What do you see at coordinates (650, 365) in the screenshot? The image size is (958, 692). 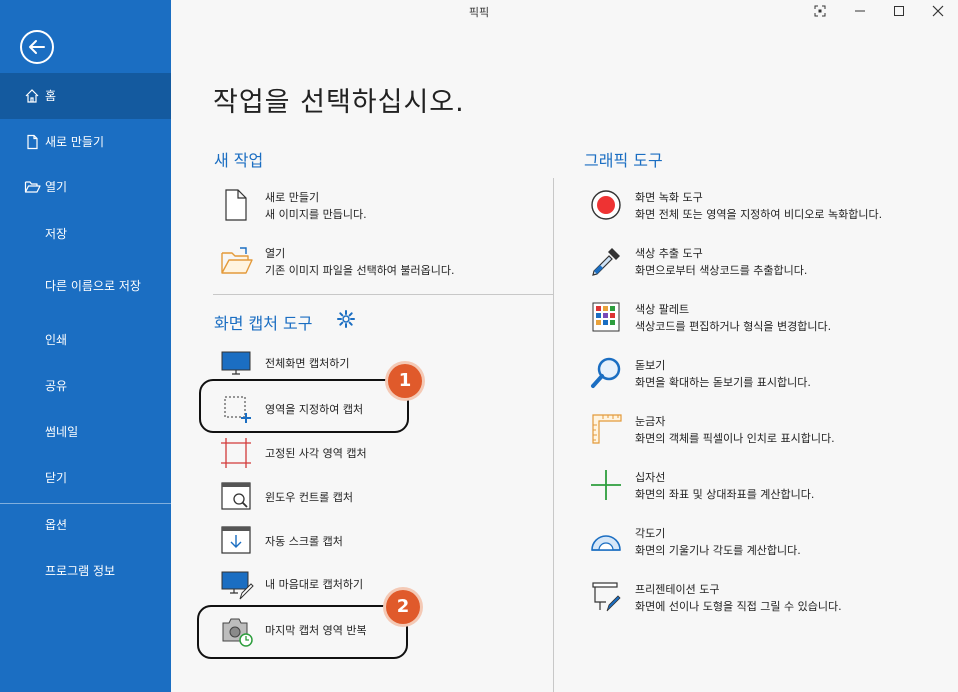 I see `item-title: 돋보기` at bounding box center [650, 365].